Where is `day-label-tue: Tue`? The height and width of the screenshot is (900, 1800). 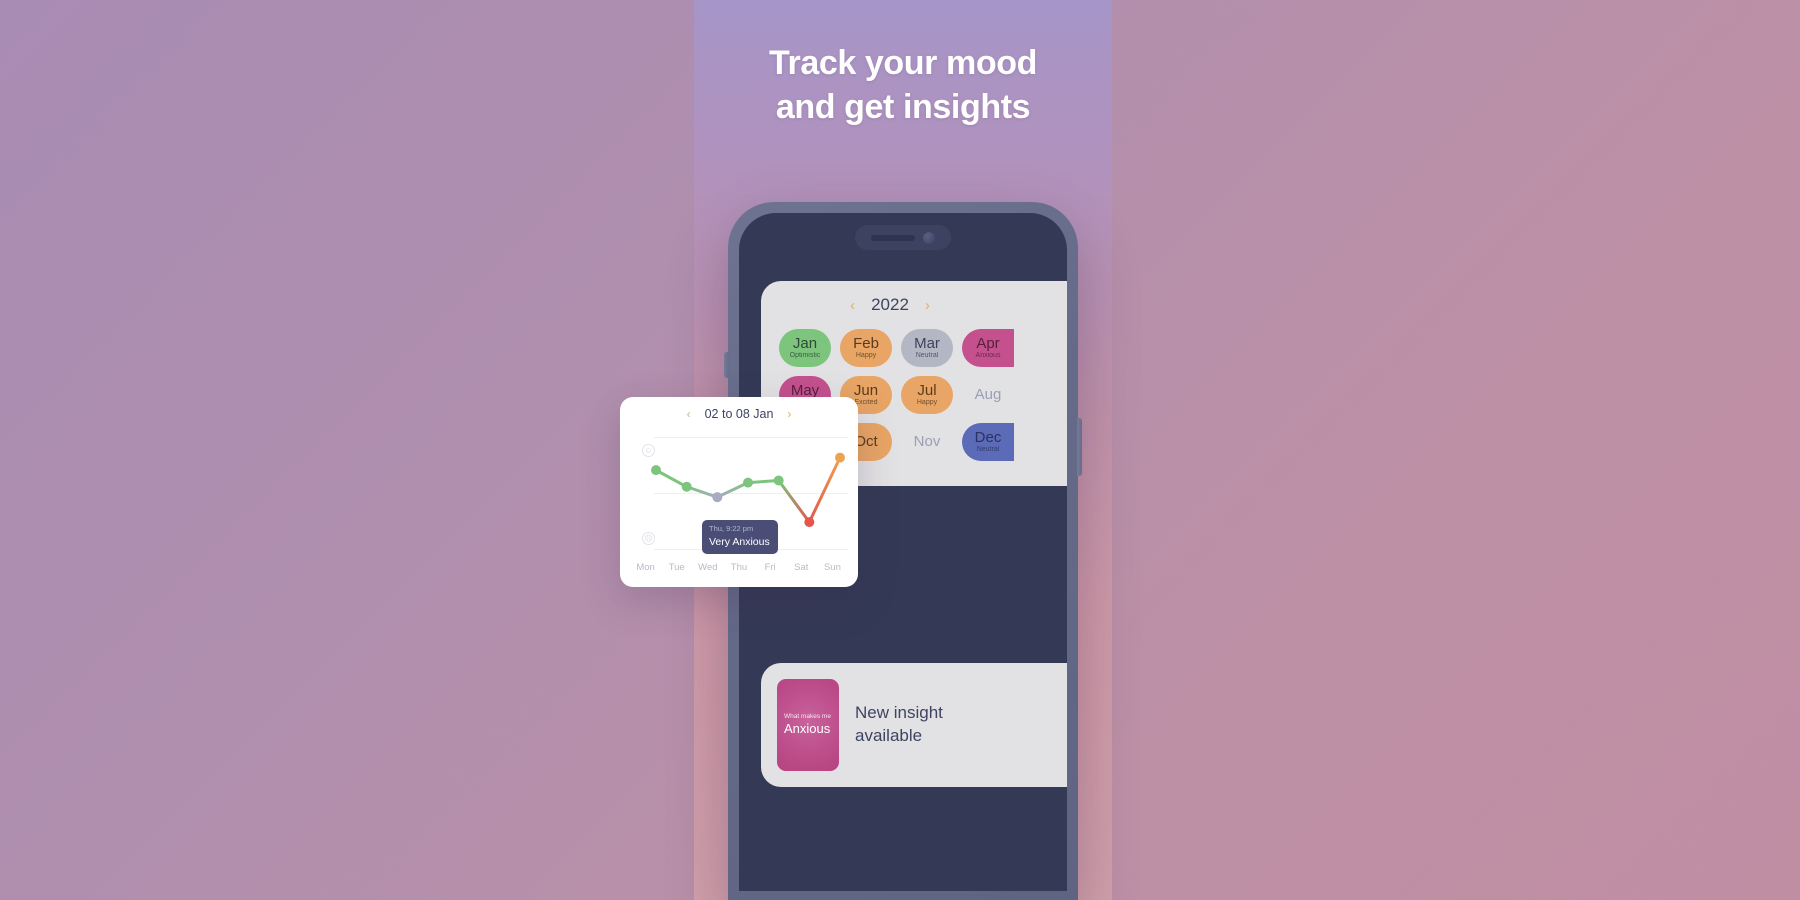 day-label-tue: Tue is located at coordinates (676, 567).